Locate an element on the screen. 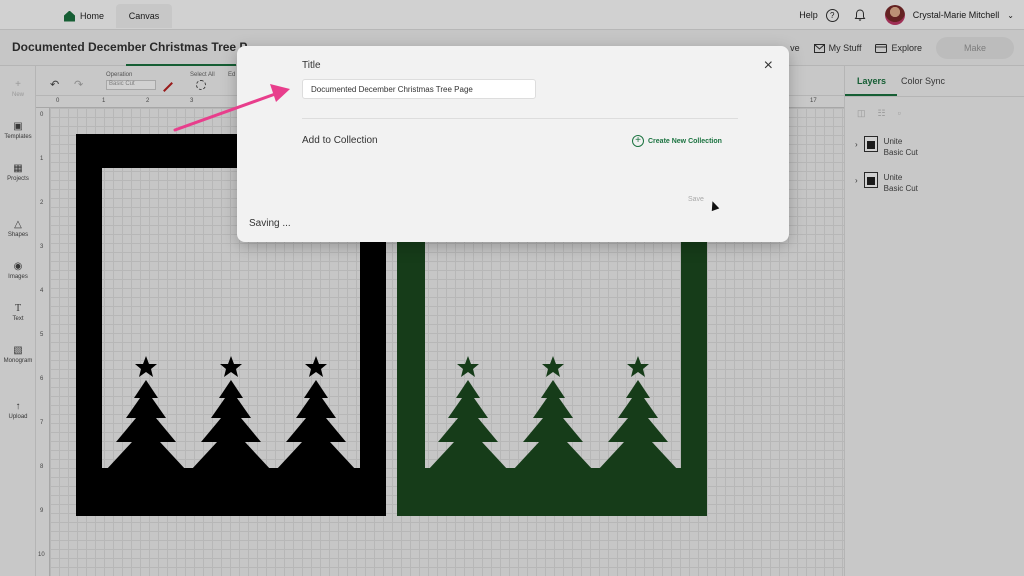 This screenshot has height=576, width=1024. cursor-icon is located at coordinates (714, 205).